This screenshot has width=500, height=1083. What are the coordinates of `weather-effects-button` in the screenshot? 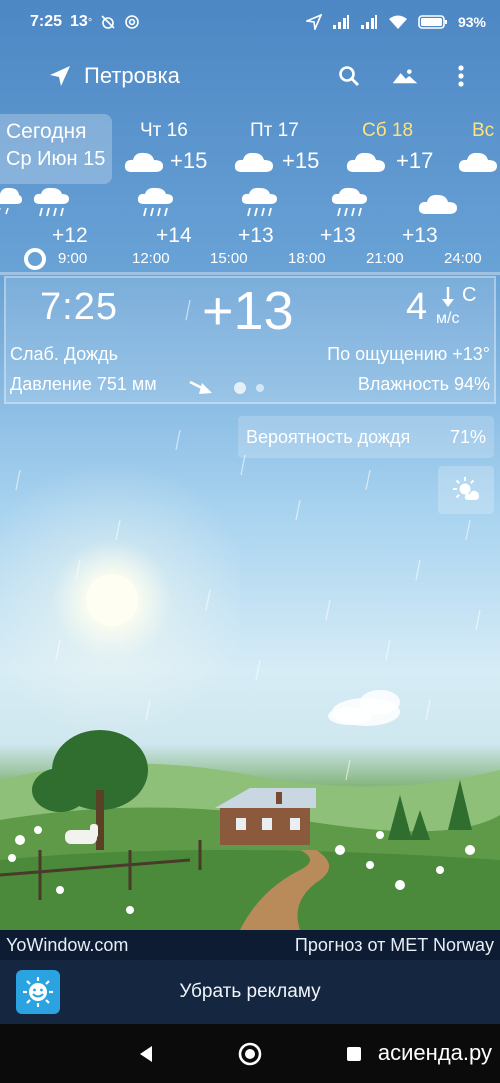 It's located at (466, 490).